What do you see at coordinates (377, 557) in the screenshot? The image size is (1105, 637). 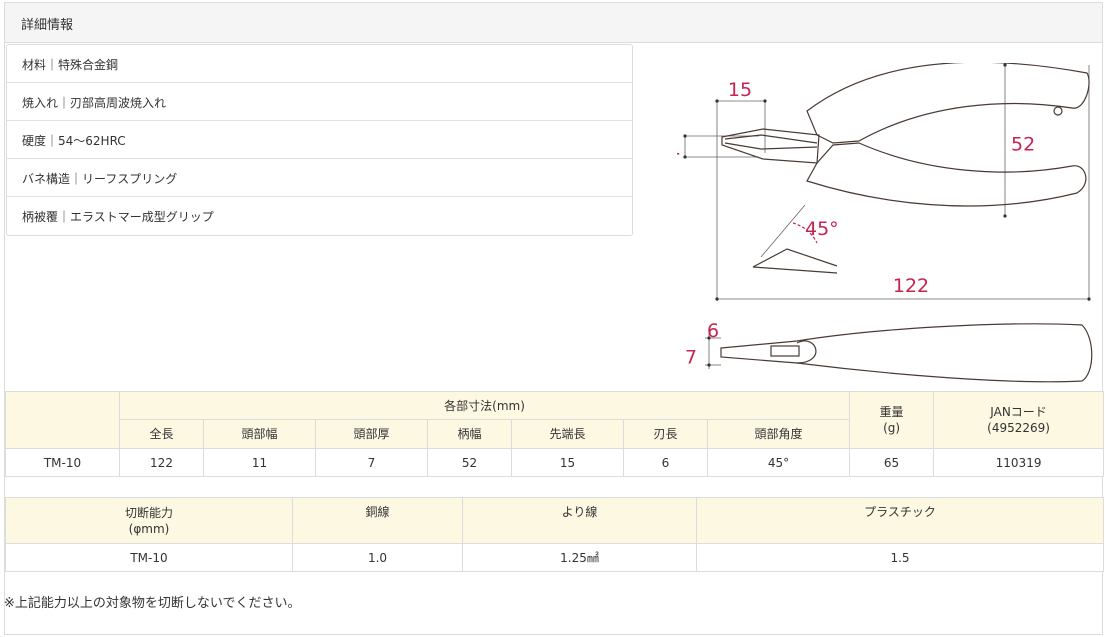 I see `copper-wire-value: 1.0` at bounding box center [377, 557].